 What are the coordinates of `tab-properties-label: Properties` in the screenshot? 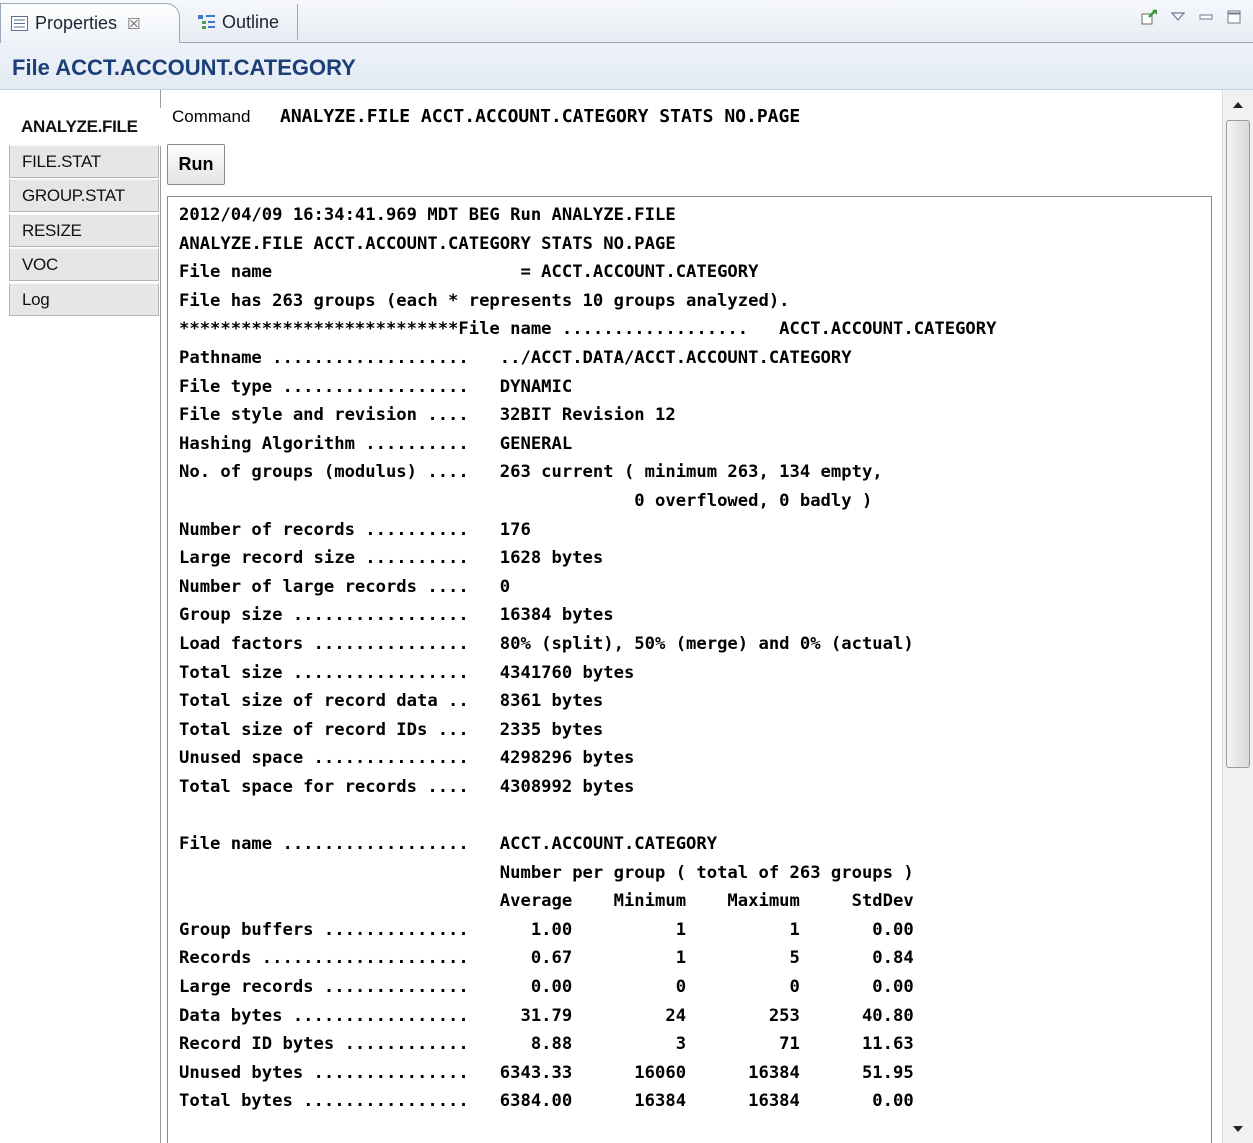 It's located at (76, 23).